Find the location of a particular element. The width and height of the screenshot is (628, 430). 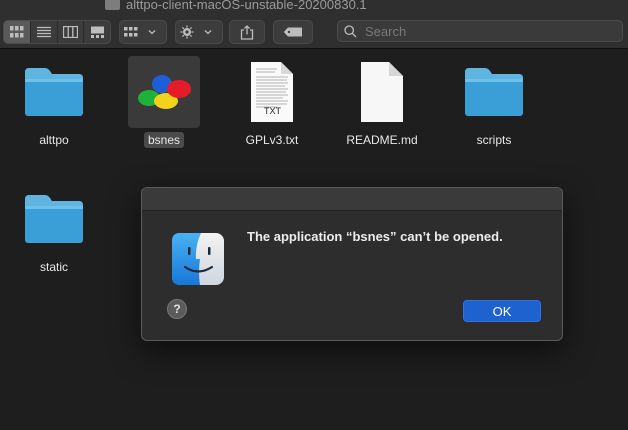

file-name: alttpo is located at coordinates (54, 140).